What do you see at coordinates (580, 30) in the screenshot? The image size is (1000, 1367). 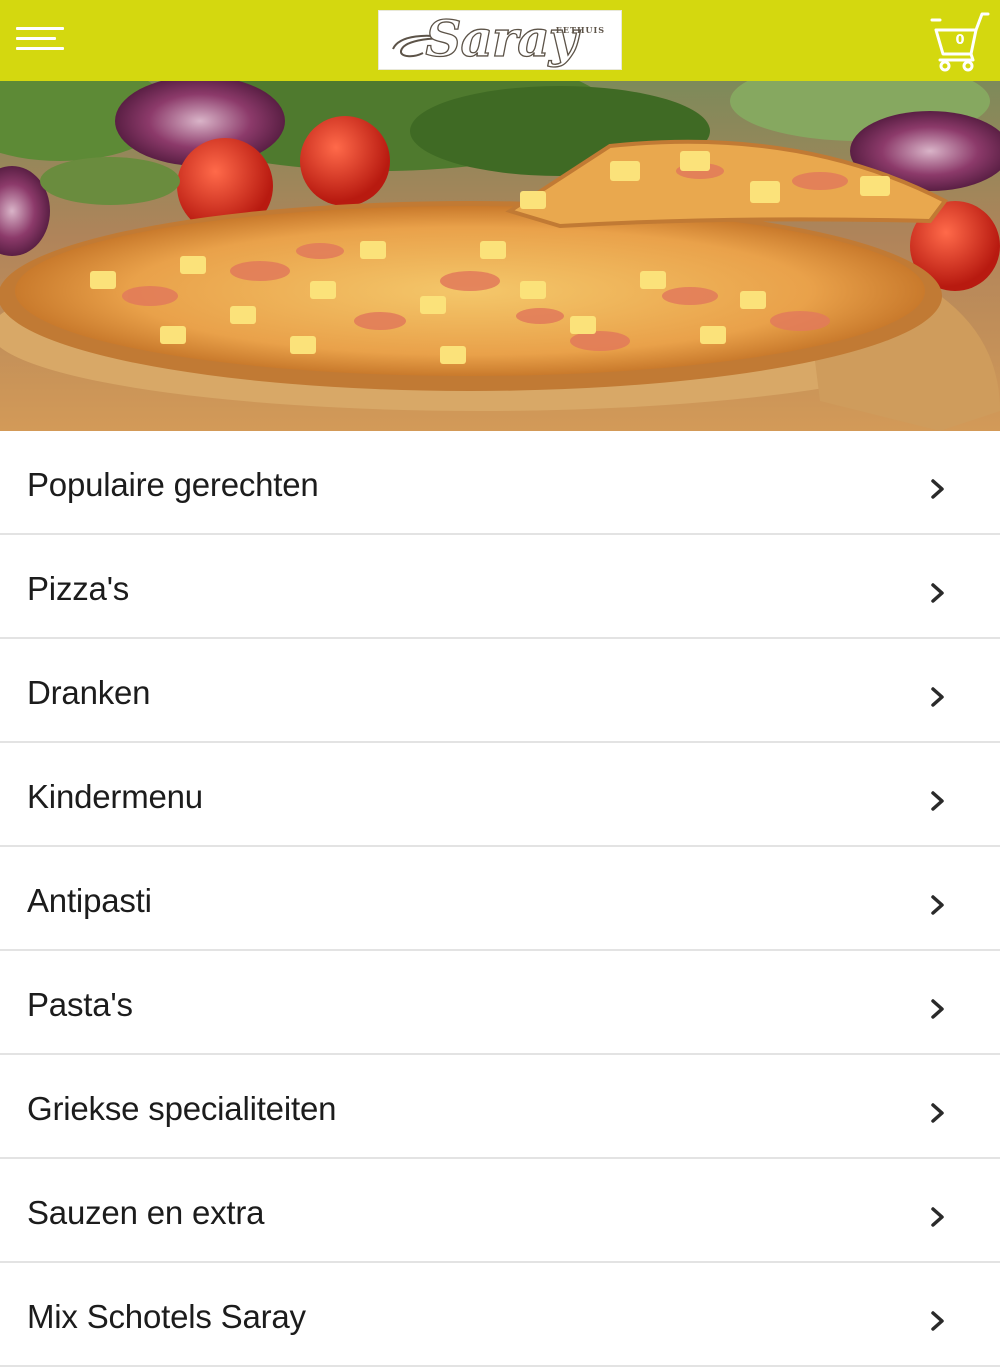 I see `logo-tagline: EETHUIS` at bounding box center [580, 30].